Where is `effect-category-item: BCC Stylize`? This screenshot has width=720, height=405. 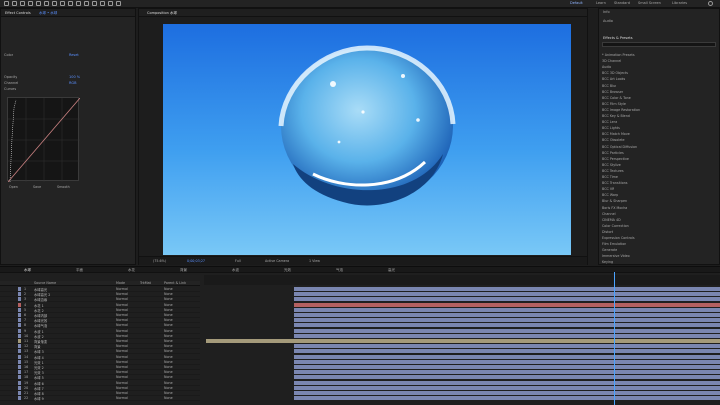 effect-category-item: BCC Stylize is located at coordinates (611, 165).